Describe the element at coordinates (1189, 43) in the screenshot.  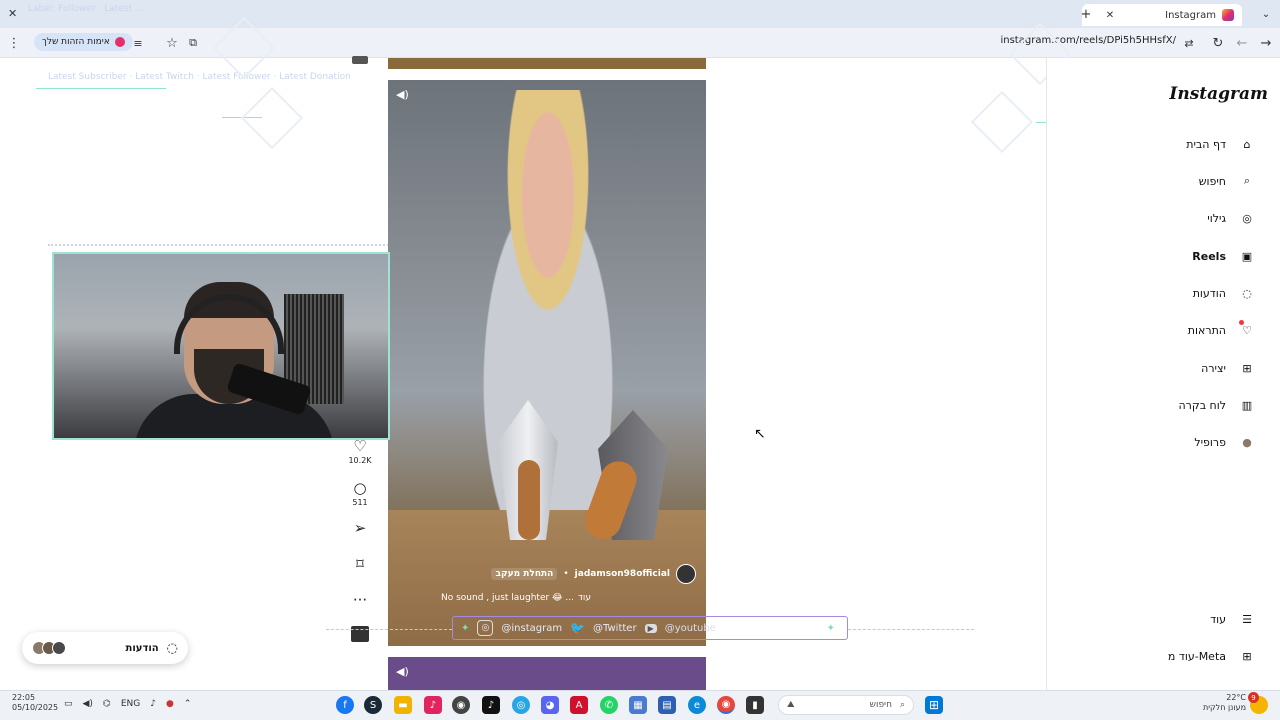
I see `site-settings-icon: ⇄` at that location.